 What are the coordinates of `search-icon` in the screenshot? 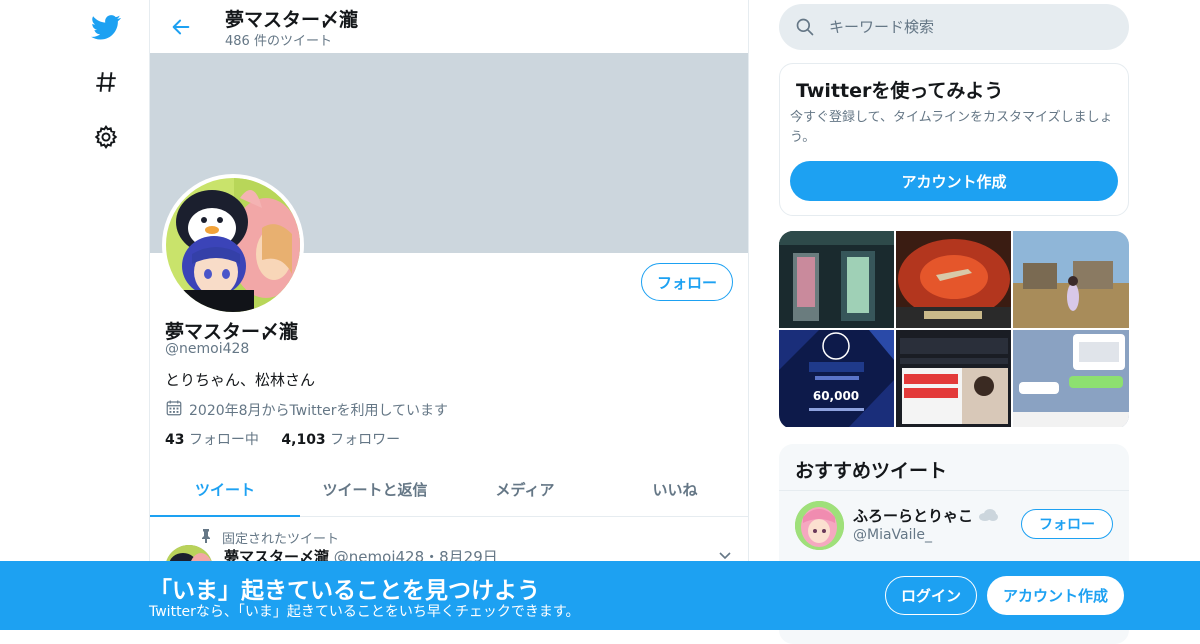 It's located at (805, 27).